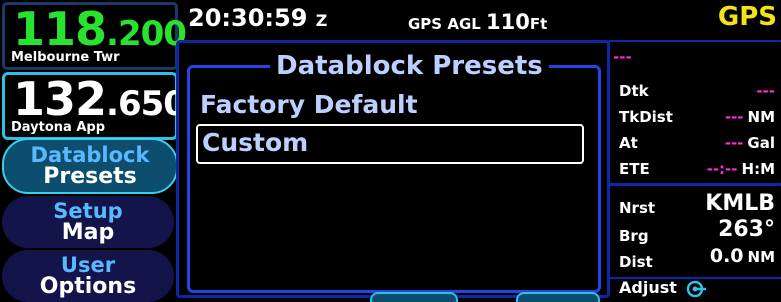  What do you see at coordinates (740, 203) in the screenshot?
I see `nrst-value: KMLB` at bounding box center [740, 203].